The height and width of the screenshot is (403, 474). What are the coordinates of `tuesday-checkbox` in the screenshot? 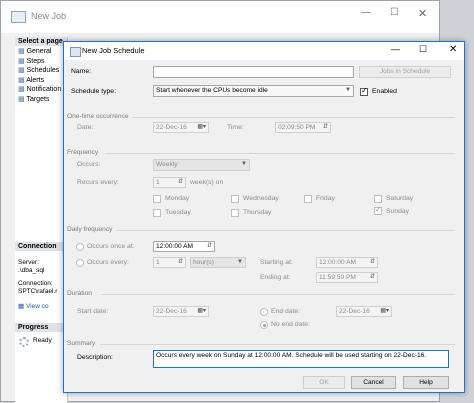 It's located at (157, 213).